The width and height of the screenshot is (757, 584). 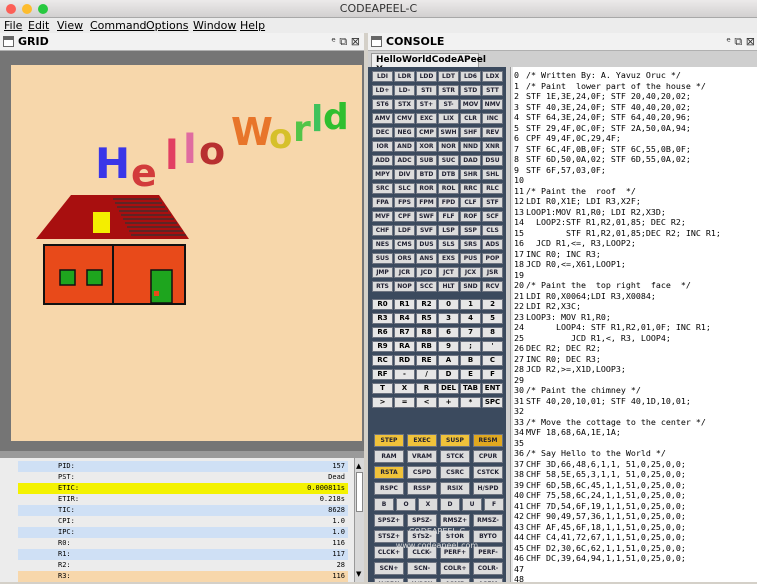 What do you see at coordinates (470, 202) in the screenshot?
I see `opcode-key: CLF` at bounding box center [470, 202].